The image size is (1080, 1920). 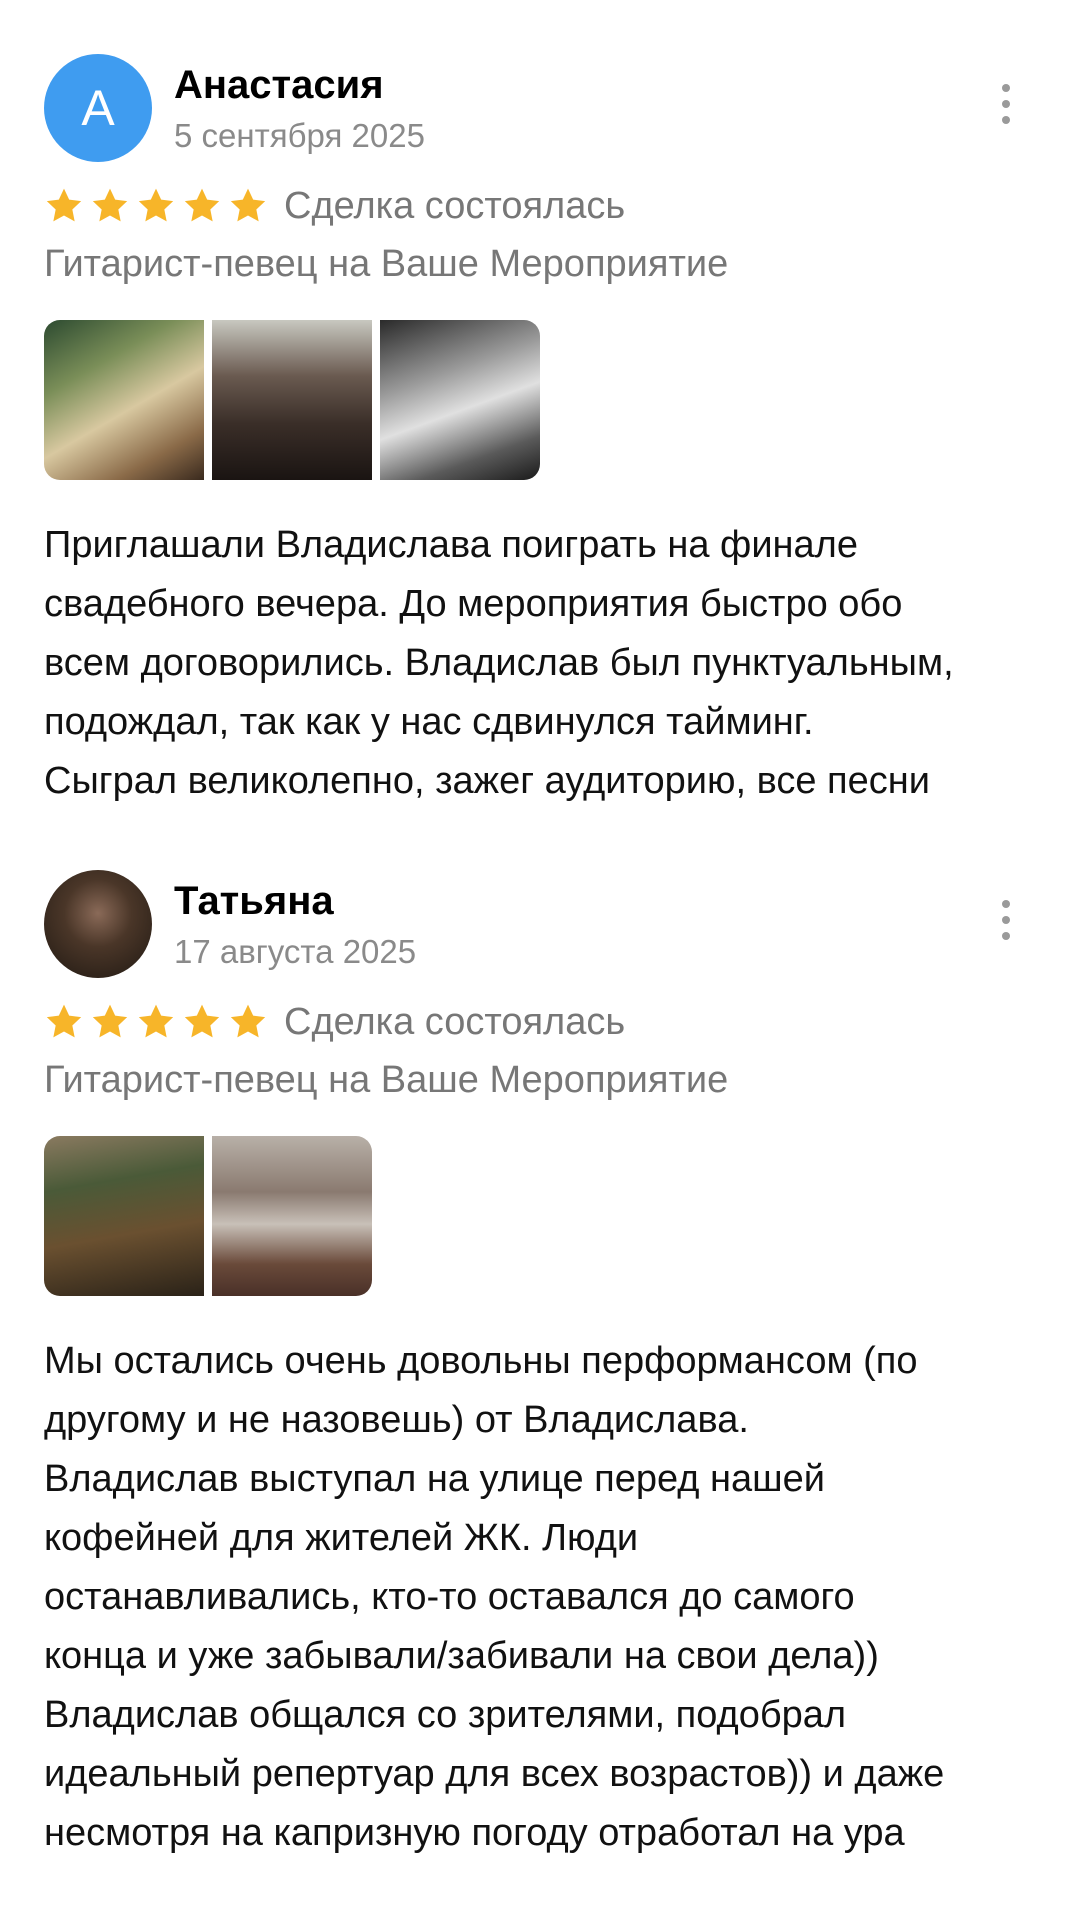 I want to click on author-name: Анастасия, so click(x=279, y=85).